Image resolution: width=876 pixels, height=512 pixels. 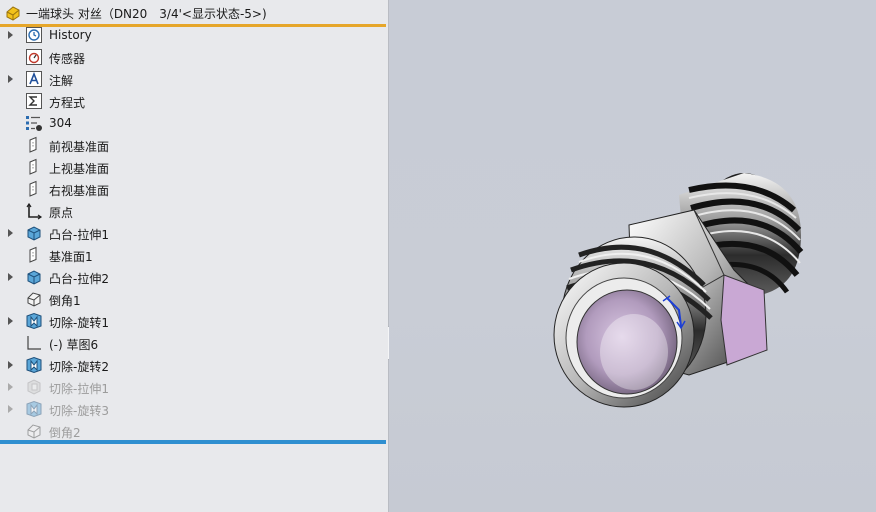 I want to click on tree-item-label: 倒角2, so click(x=65, y=433).